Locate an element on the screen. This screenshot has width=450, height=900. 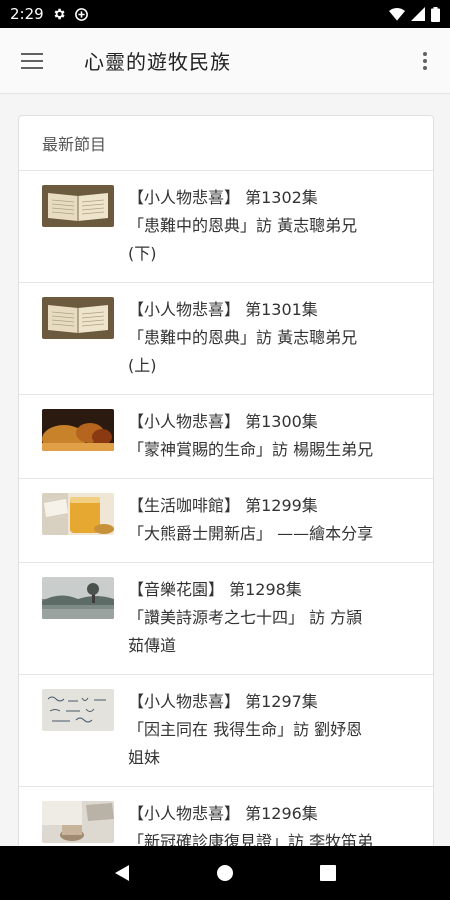
program-title-line: 【小人物悲喜】 第1296集 is located at coordinates (223, 813).